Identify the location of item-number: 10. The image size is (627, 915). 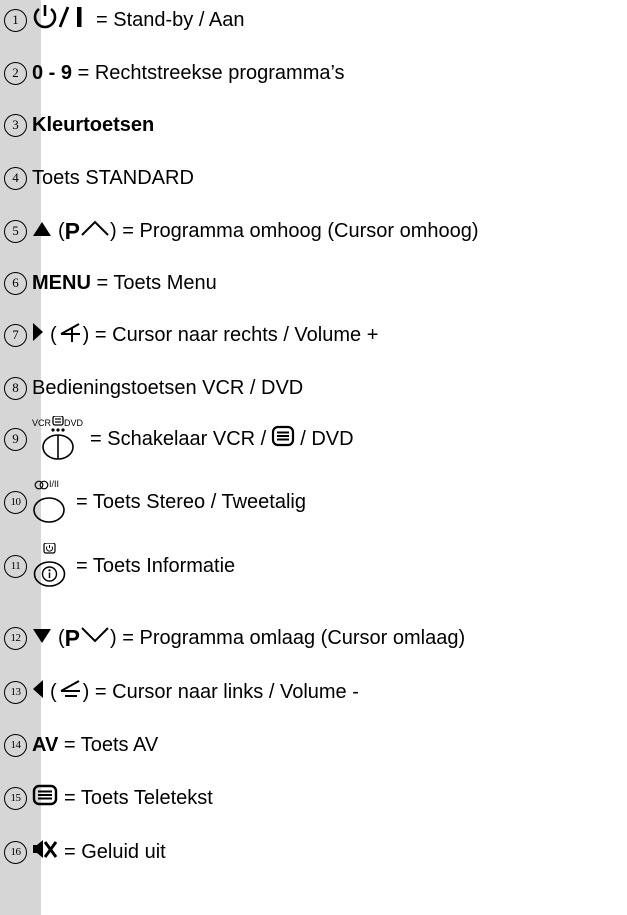
(15, 502).